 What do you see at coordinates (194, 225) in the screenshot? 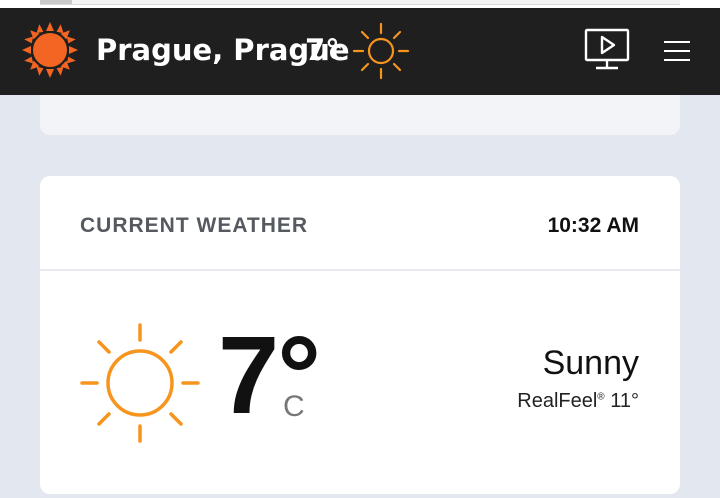
I see `current-weather-title: CURRENT WEATHER` at bounding box center [194, 225].